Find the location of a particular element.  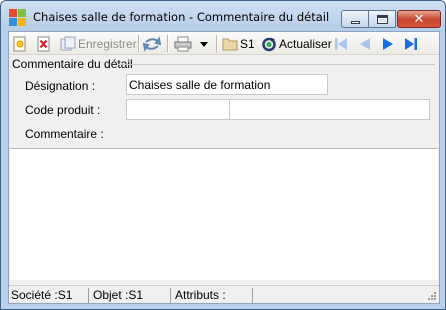

save-button: Enregistrer is located at coordinates (98, 43).